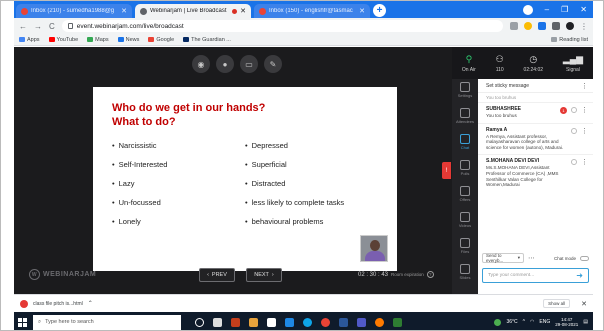 This screenshot has height=331, width=604. I want to click on taskbar-apps, so click(298, 322).